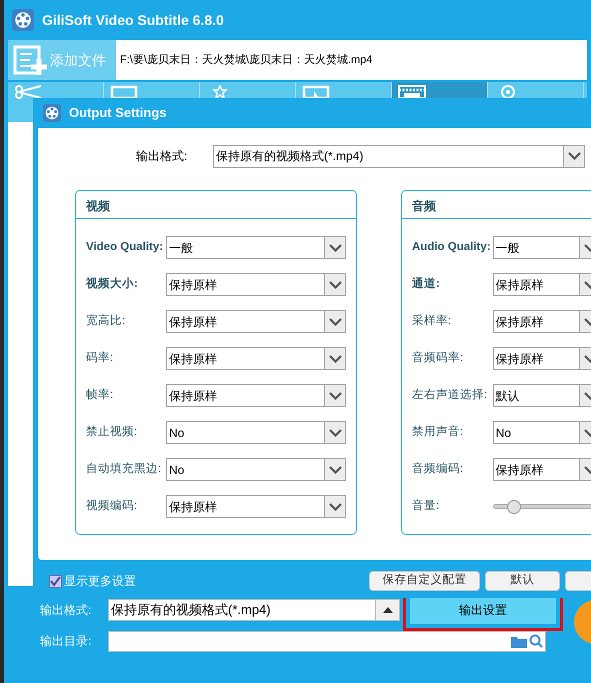 This screenshot has height=683, width=591. What do you see at coordinates (426, 506) in the screenshot?
I see `field-label: 音量:` at bounding box center [426, 506].